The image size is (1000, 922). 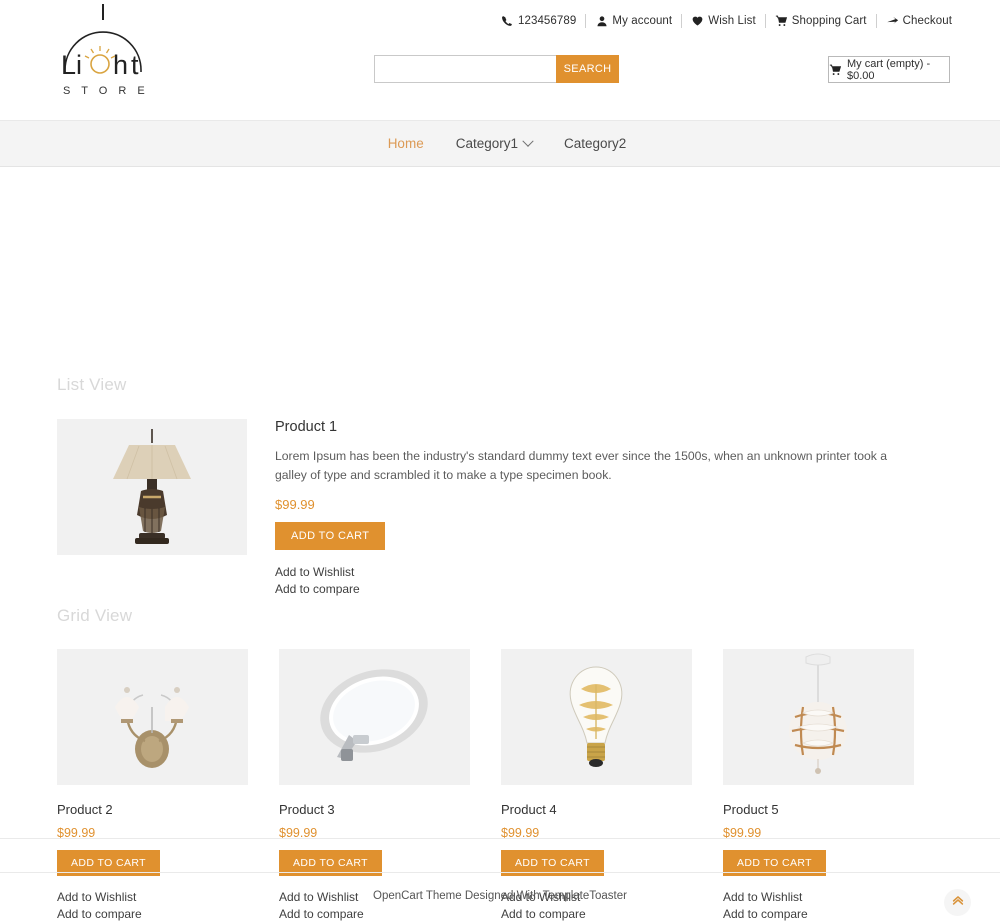 I want to click on product-image-table-lamp, so click(x=152, y=487).